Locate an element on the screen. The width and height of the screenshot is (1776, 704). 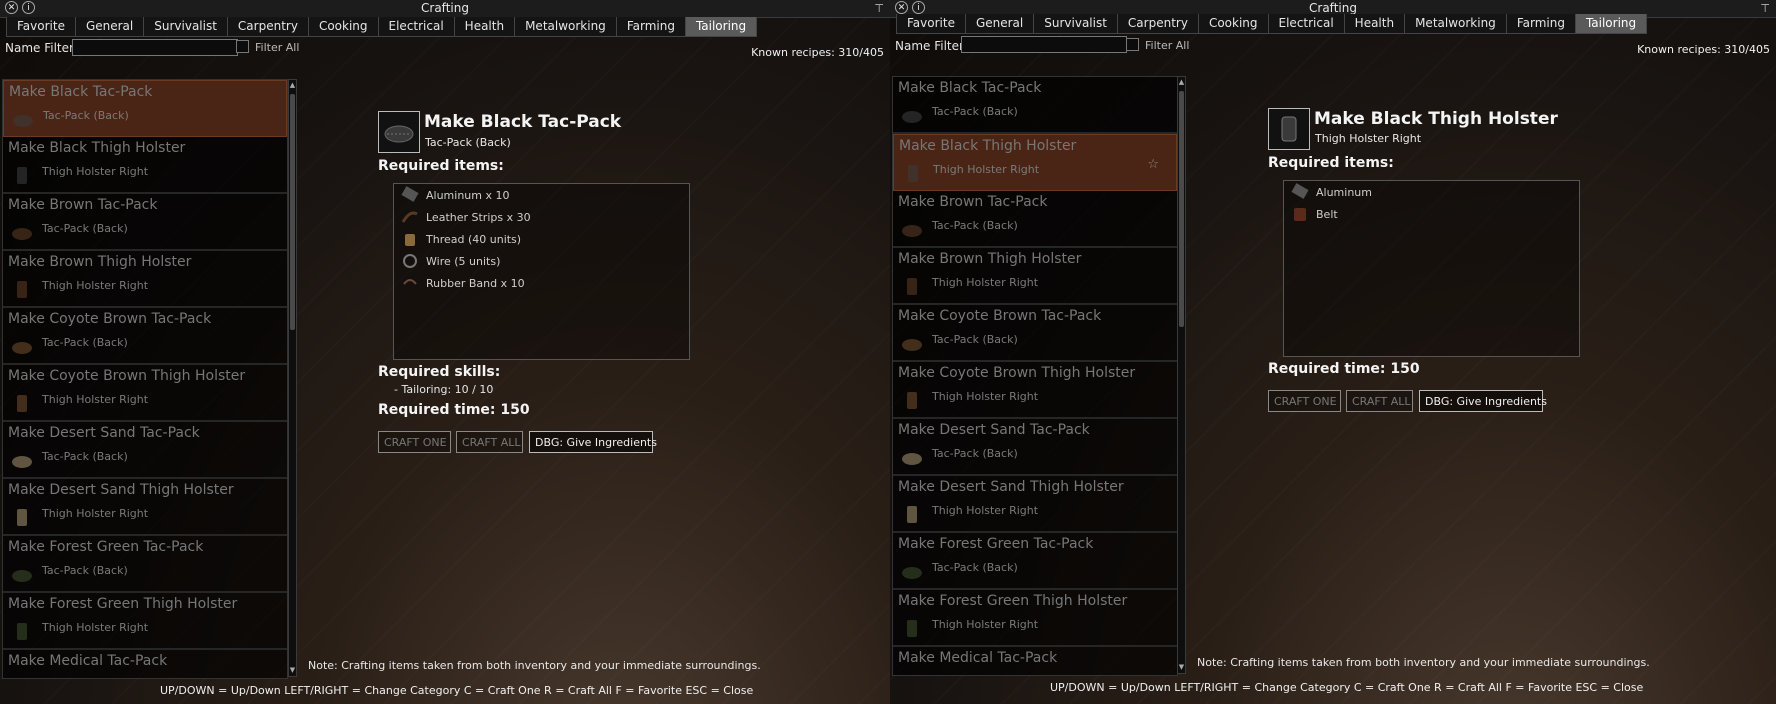
leather-strips-icon is located at coordinates (409, 217).